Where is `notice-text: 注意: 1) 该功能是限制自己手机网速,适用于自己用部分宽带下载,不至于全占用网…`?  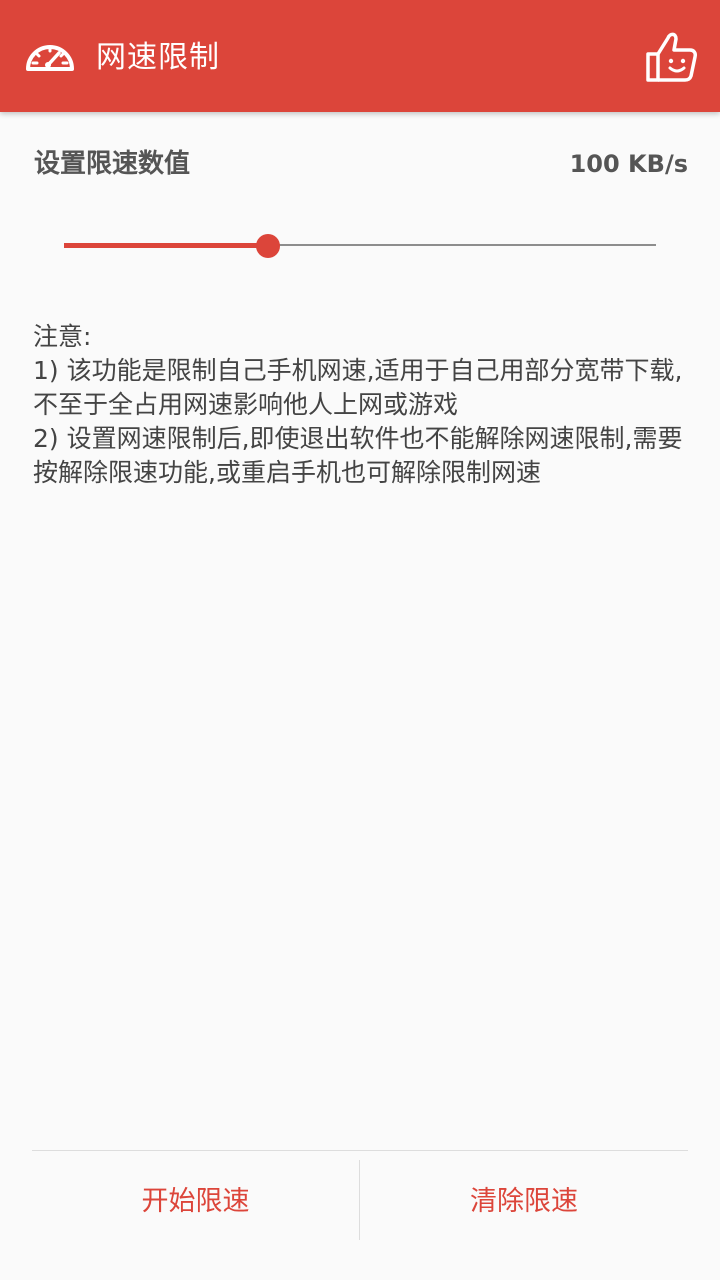
notice-text: 注意: 1) 该功能是限制自己手机网速,适用于自己用部分宽带下载,不至于全占用网… is located at coordinates (363, 405).